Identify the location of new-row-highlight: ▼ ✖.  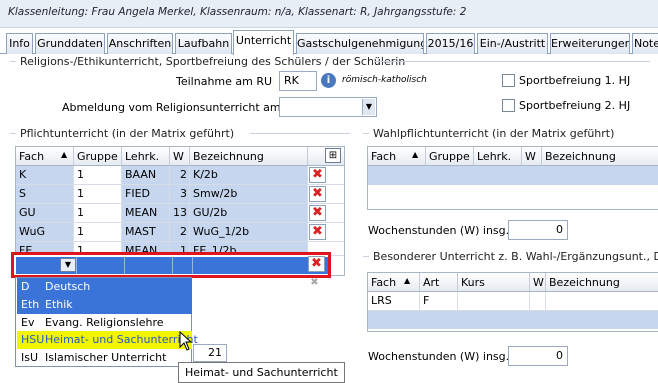
(171, 265).